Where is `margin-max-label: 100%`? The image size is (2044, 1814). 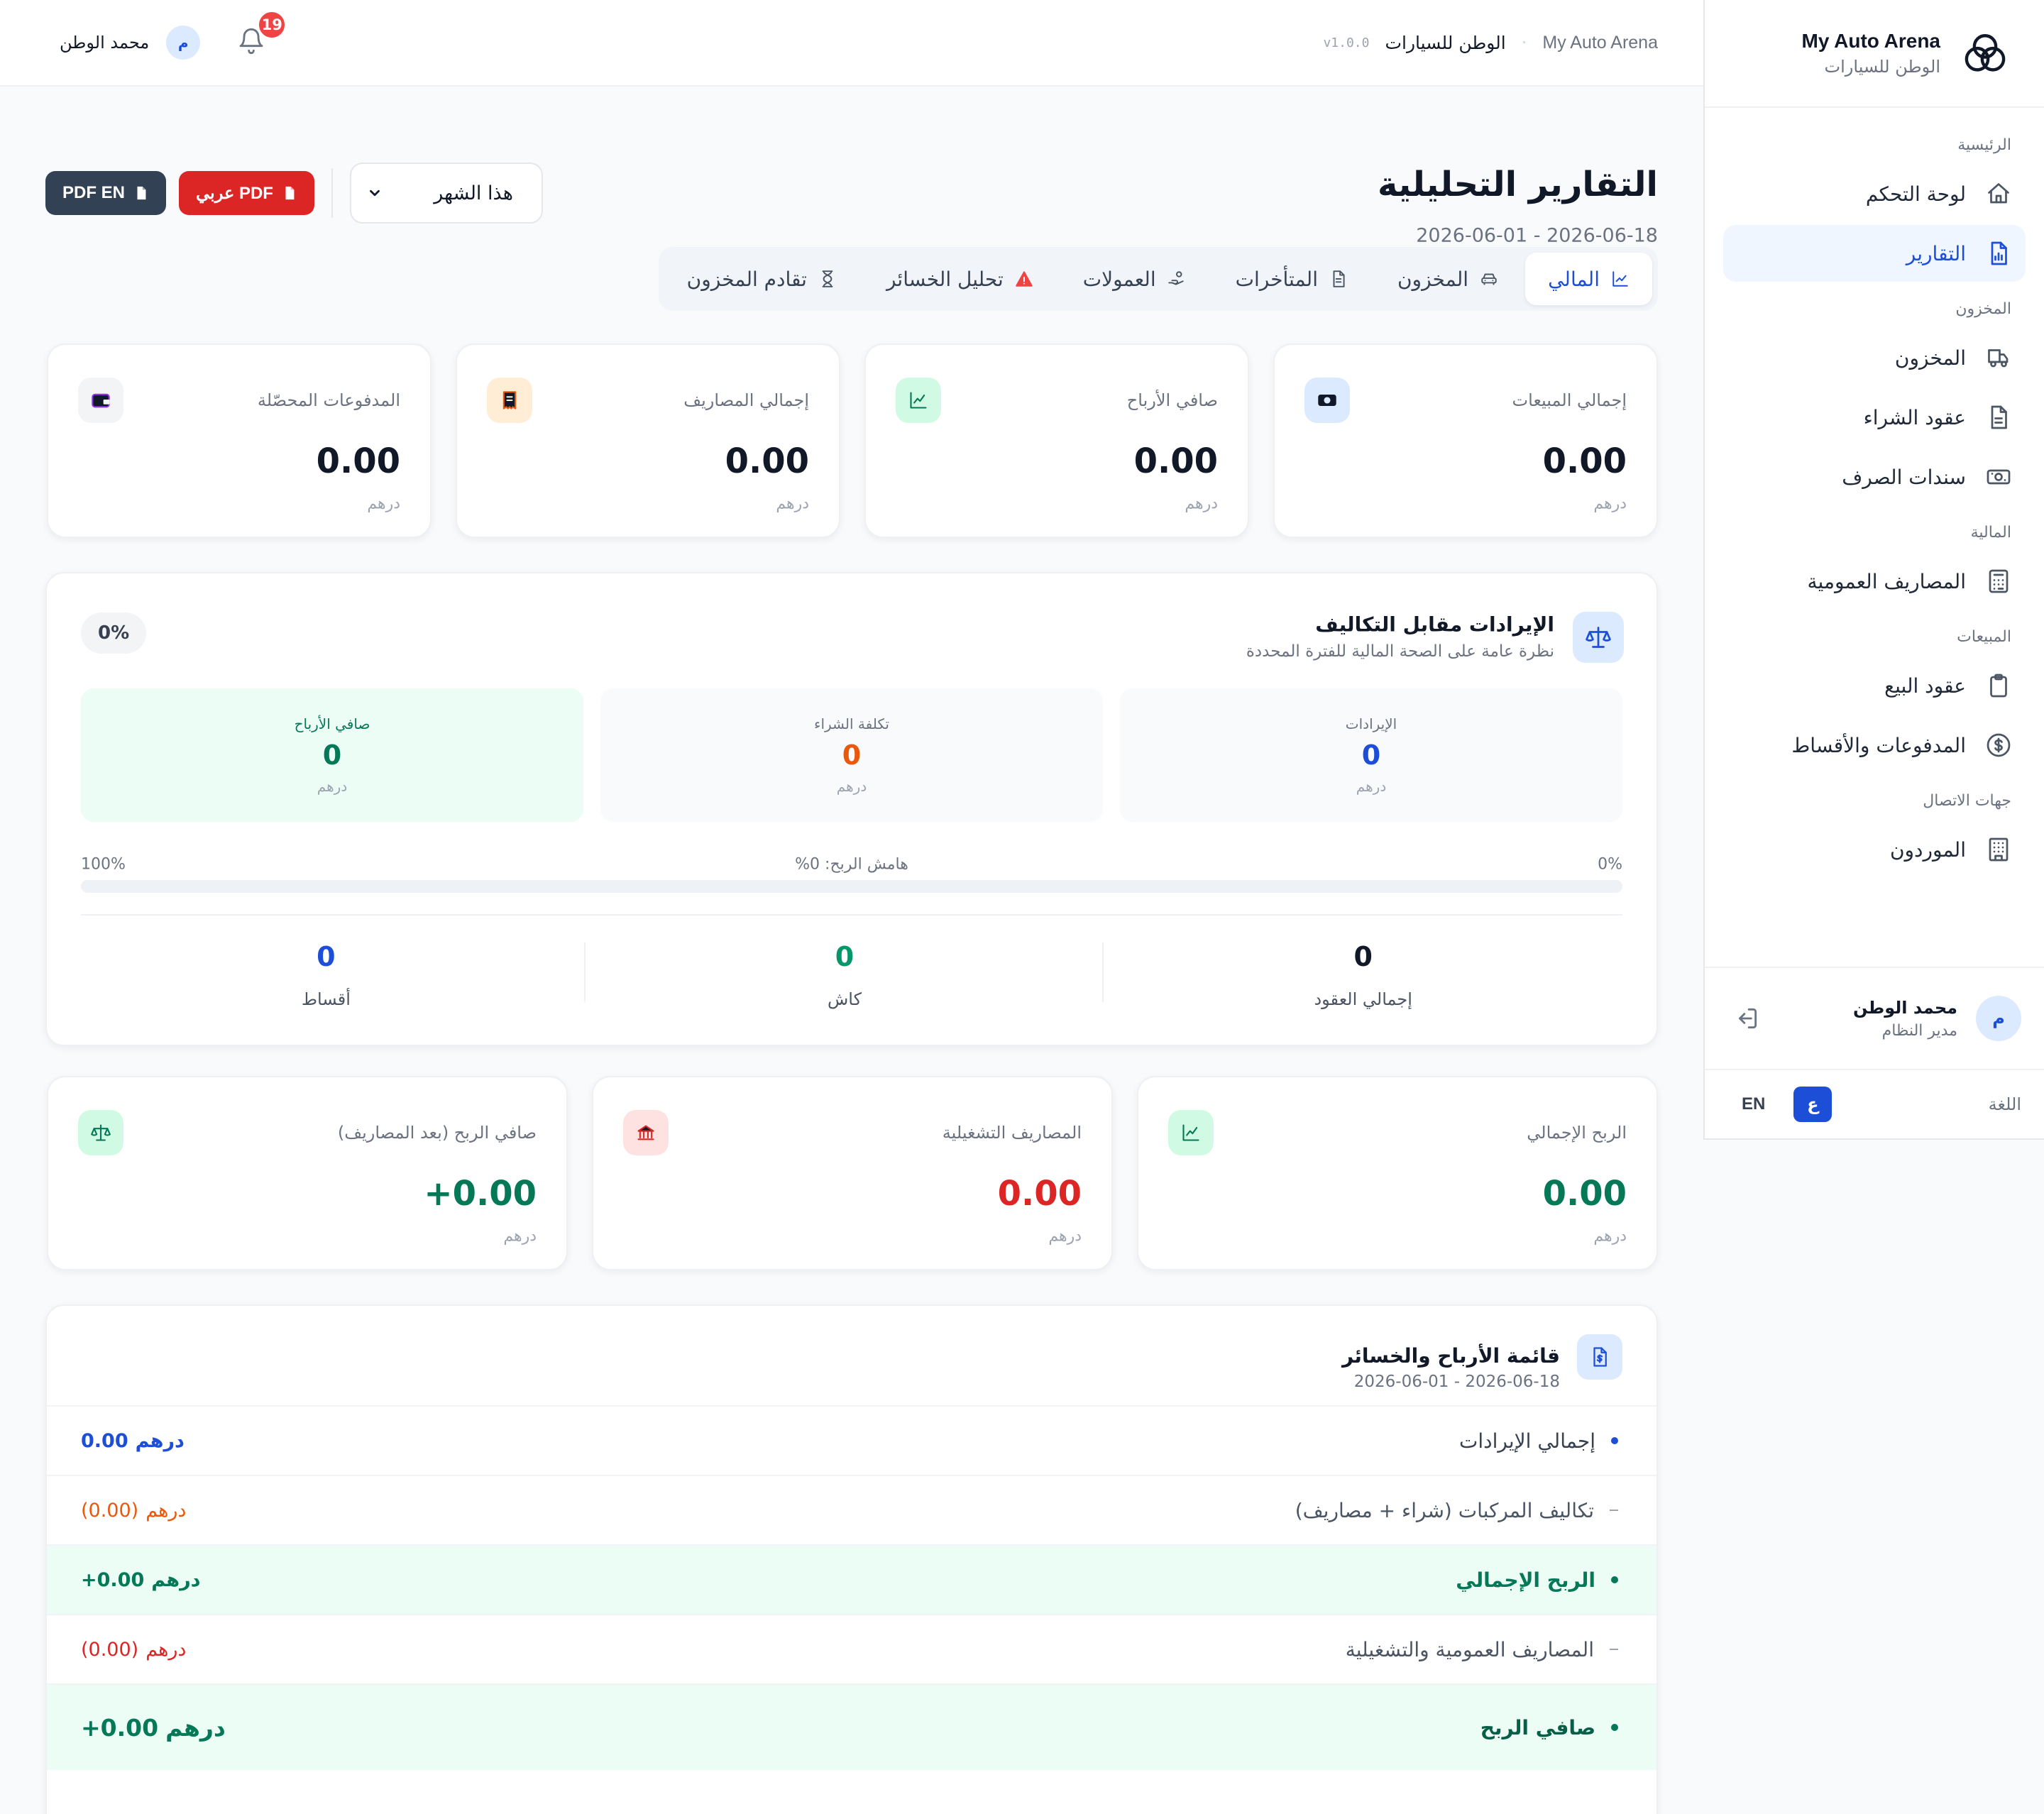
margin-max-label: 100% is located at coordinates (104, 865).